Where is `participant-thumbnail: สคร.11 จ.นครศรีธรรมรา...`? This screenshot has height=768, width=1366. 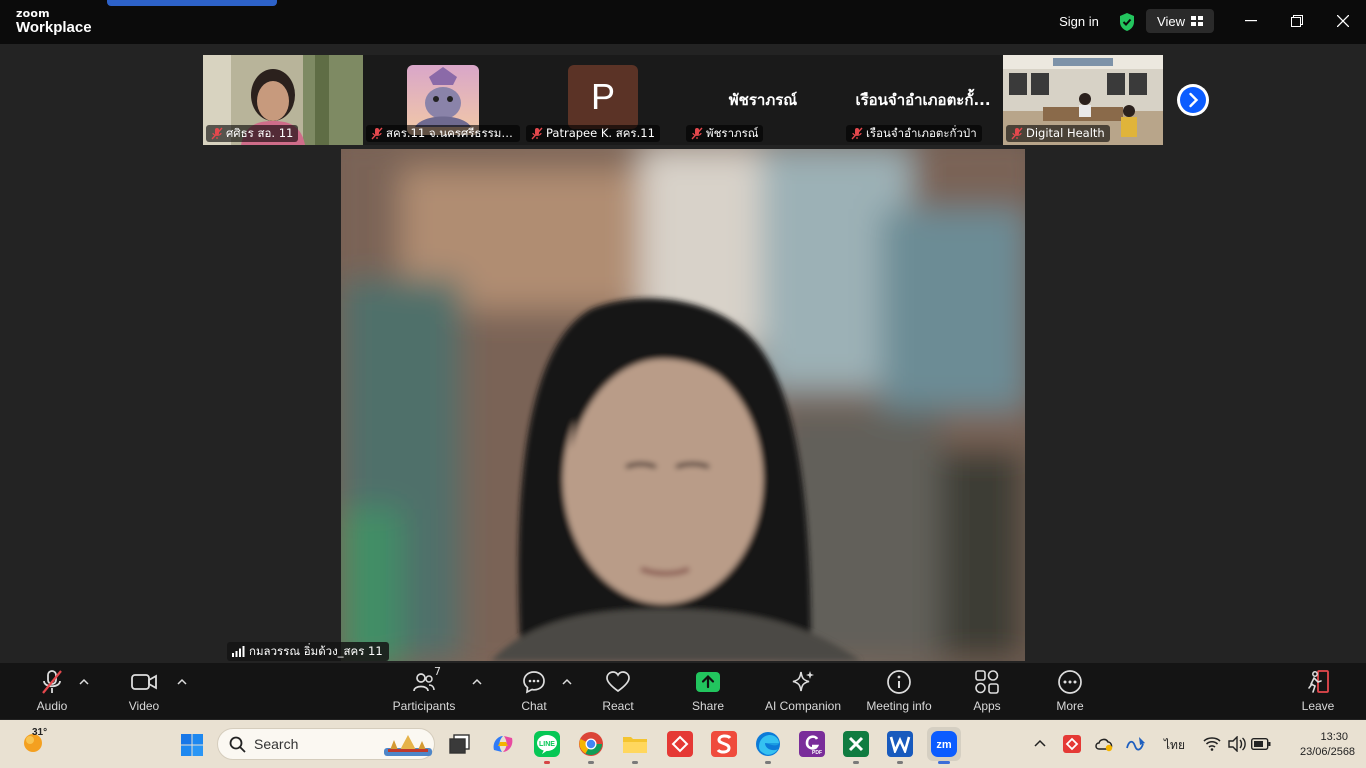
participant-thumbnail: สคร.11 จ.นครศรีธรรมรา... is located at coordinates (443, 100).